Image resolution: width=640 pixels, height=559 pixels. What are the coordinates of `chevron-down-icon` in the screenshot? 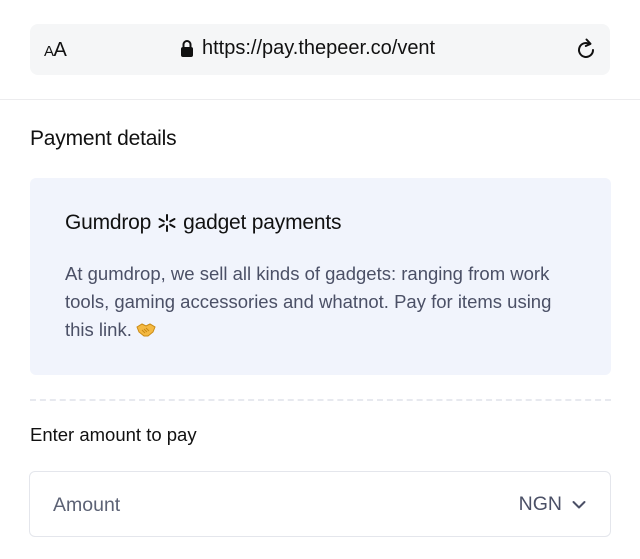 It's located at (579, 504).